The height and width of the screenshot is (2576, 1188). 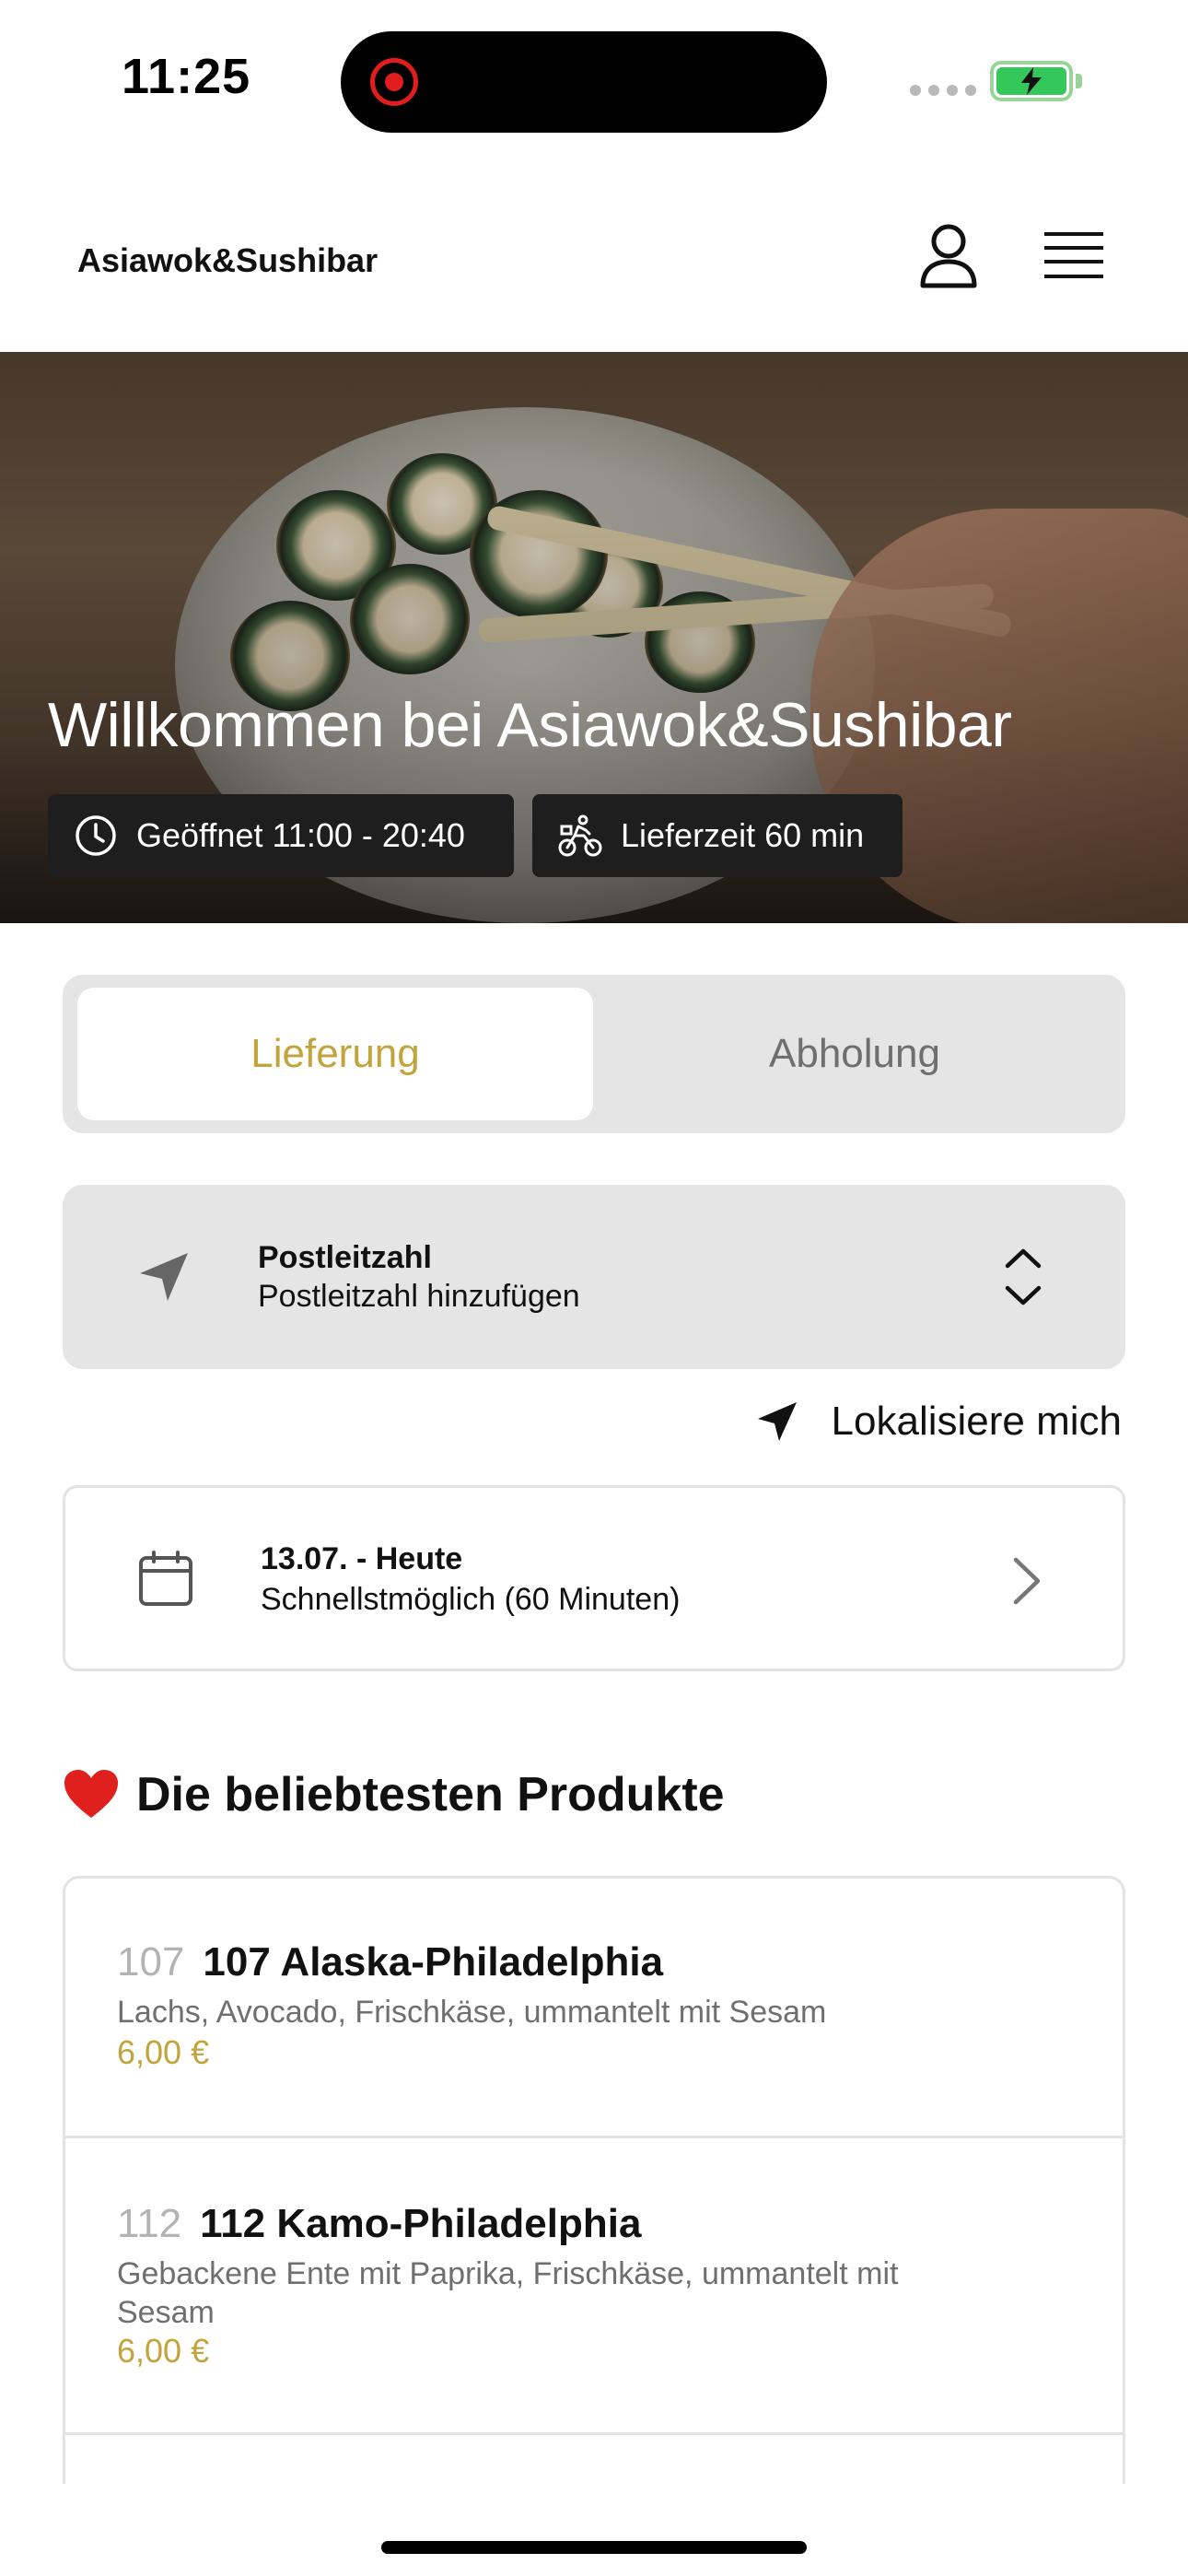 I want to click on tab-pickup: Abholung, so click(x=854, y=1054).